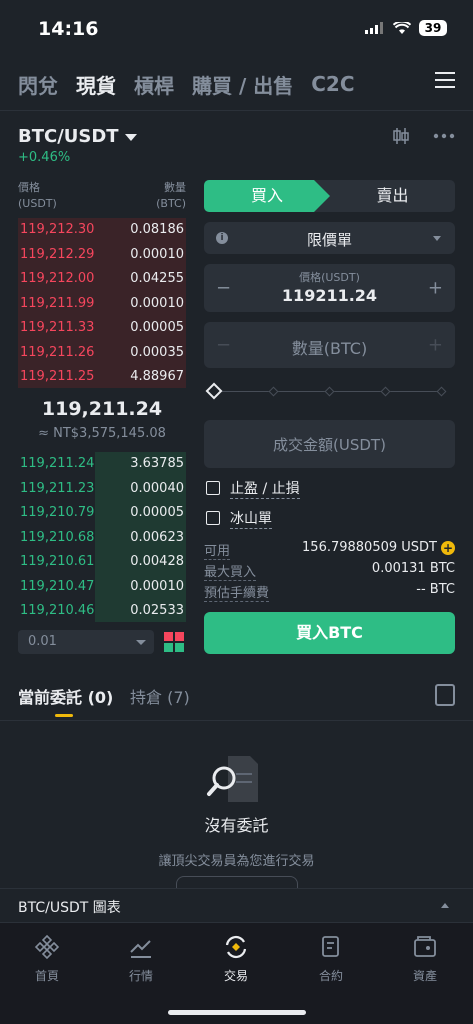 The width and height of the screenshot is (473, 1024). What do you see at coordinates (102, 230) in the screenshot?
I see `ask-row: 119,212.30 0.08186` at bounding box center [102, 230].